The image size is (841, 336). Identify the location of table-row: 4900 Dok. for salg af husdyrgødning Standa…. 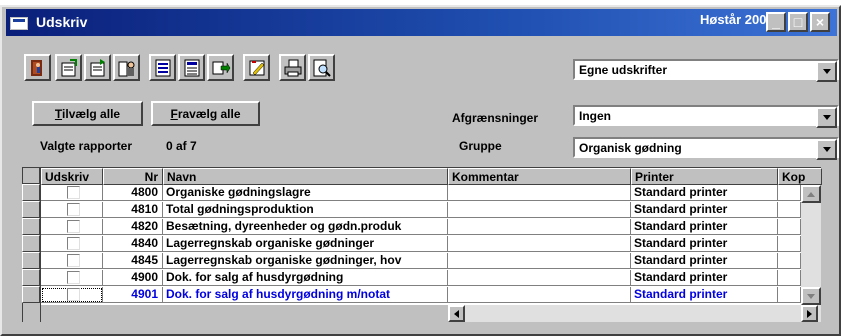
(431, 278).